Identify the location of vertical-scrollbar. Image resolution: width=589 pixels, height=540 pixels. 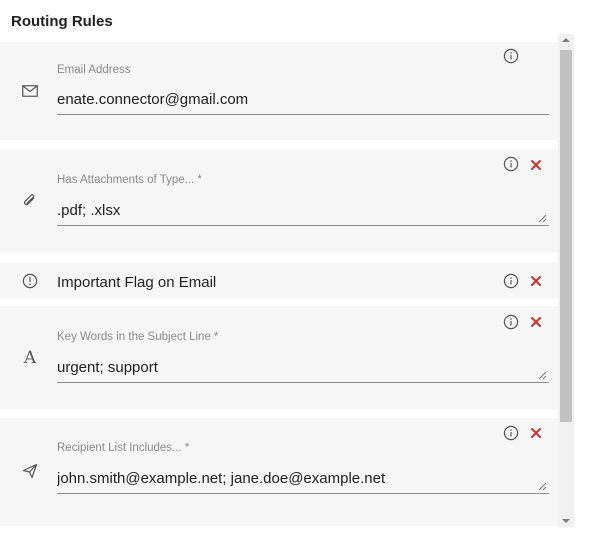
(566, 280).